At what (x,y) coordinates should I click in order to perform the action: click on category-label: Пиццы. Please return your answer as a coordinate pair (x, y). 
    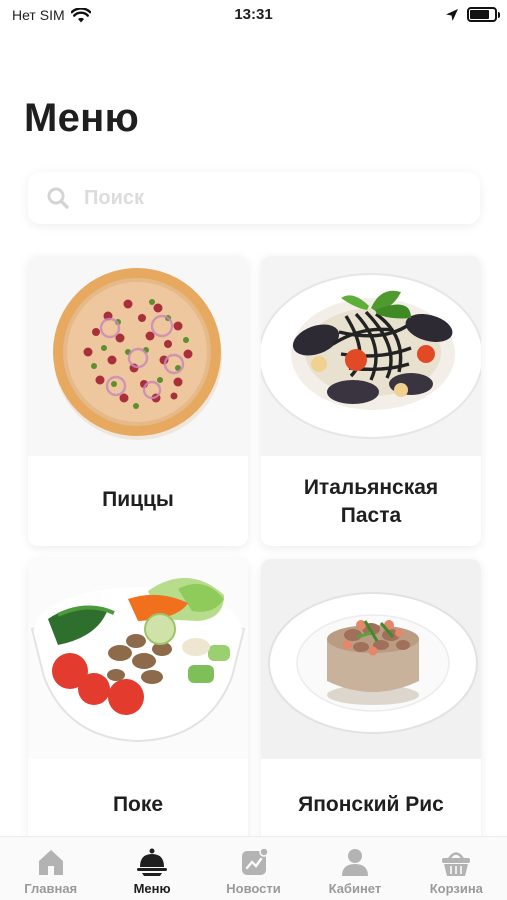
    Looking at the image, I should click on (138, 499).